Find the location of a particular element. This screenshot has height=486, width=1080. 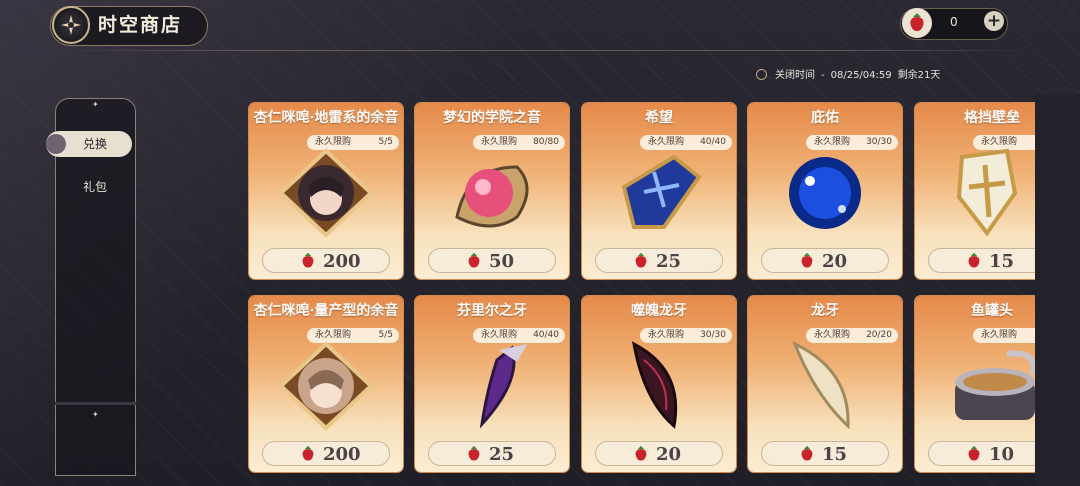

white-shield-icon is located at coordinates (987, 192).